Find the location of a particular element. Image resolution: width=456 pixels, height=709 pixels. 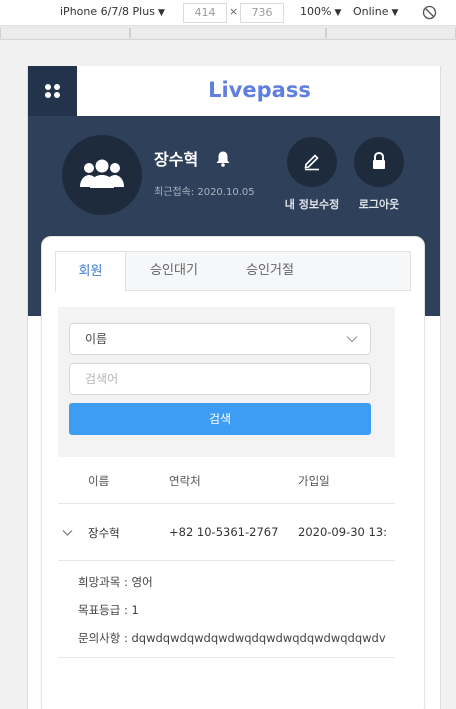

detail-target-grade: 목표등급 : 1 is located at coordinates (108, 610).